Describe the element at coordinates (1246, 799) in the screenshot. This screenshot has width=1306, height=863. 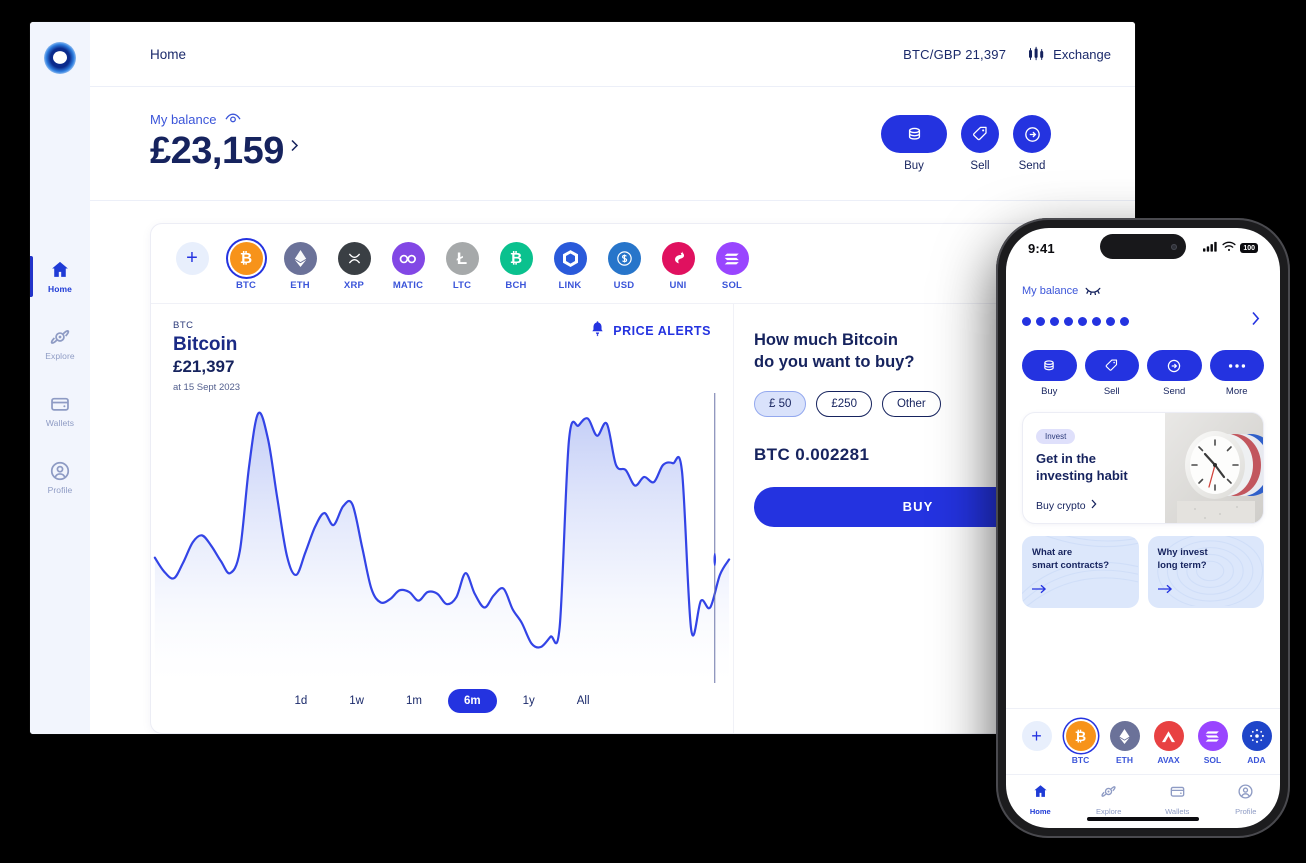
I see `phone-nav-profile: Profile` at that location.